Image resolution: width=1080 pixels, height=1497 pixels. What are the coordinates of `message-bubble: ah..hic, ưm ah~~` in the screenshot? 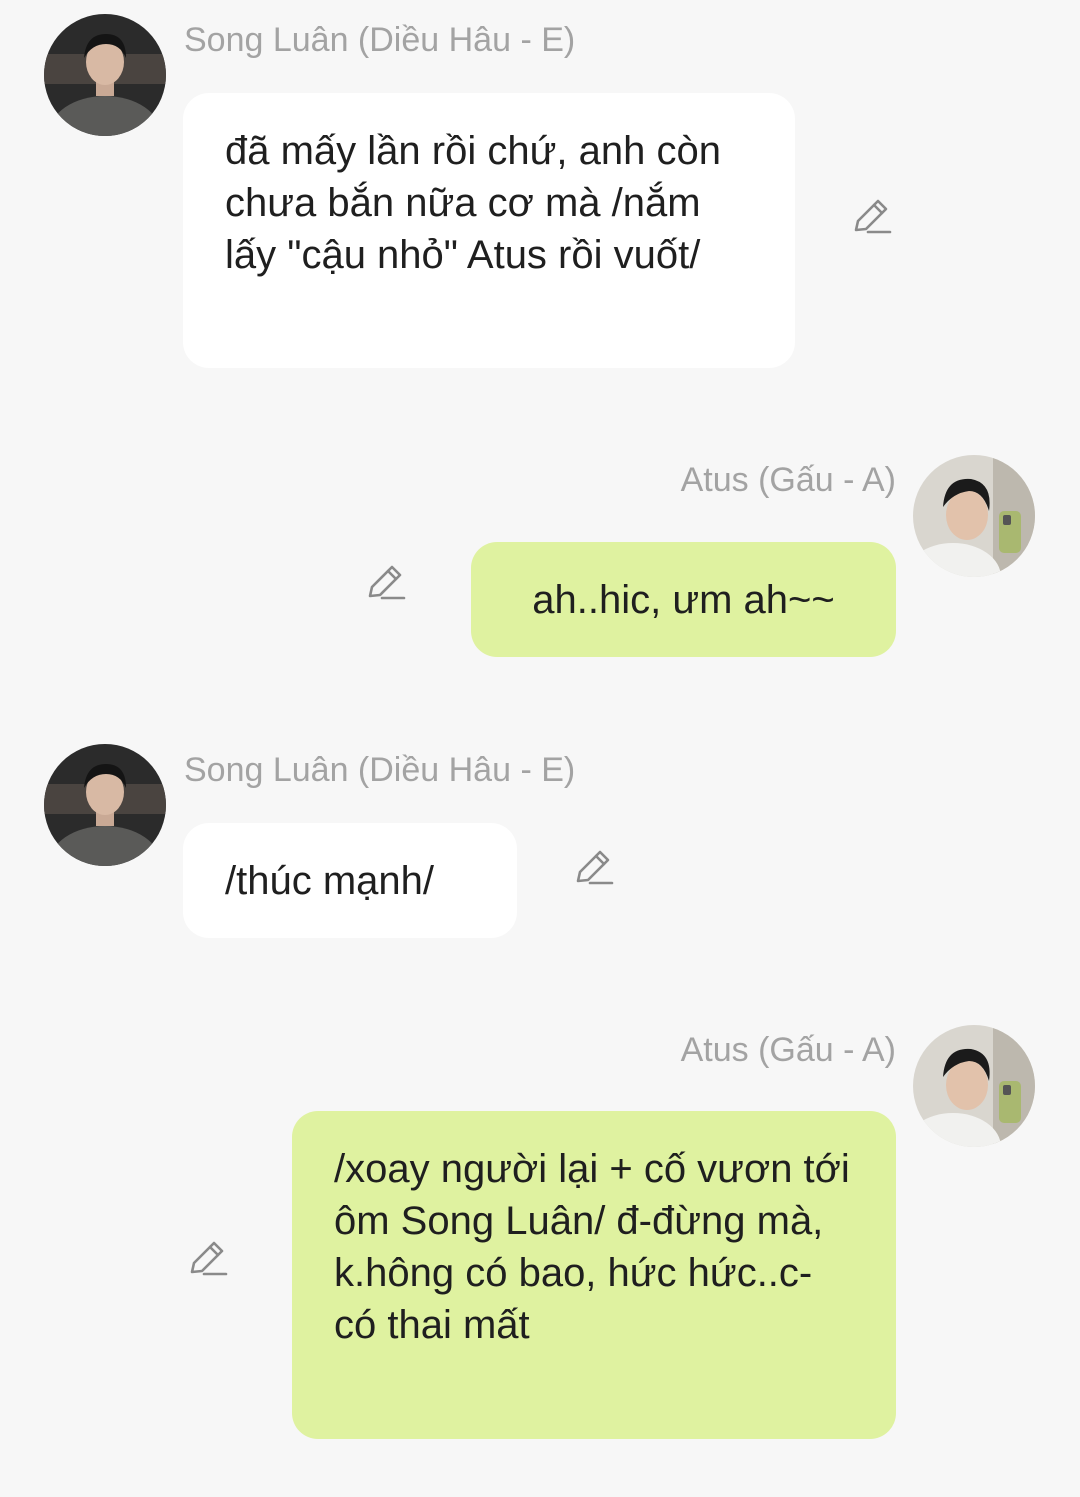 It's located at (683, 599).